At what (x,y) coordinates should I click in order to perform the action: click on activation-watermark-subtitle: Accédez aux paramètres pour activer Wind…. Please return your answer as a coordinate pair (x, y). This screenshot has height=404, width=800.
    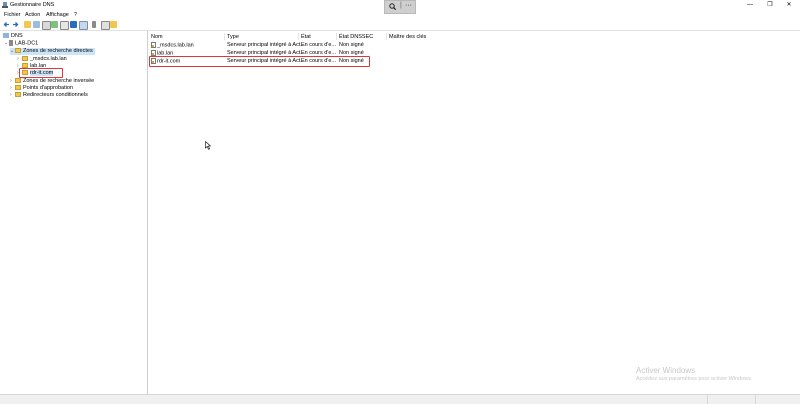
    Looking at the image, I should click on (694, 379).